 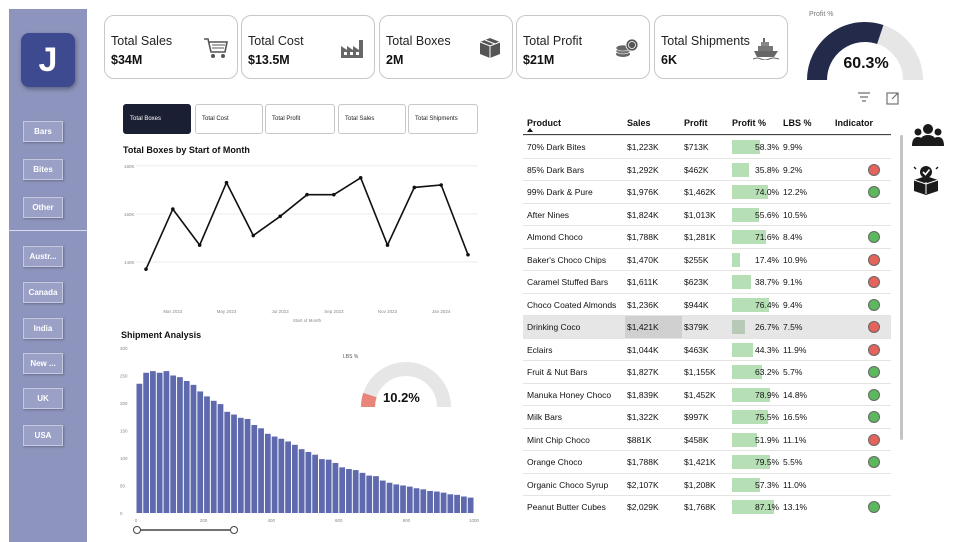 What do you see at coordinates (300, 119) in the screenshot?
I see `tab-total-profit: Total Profit` at bounding box center [300, 119].